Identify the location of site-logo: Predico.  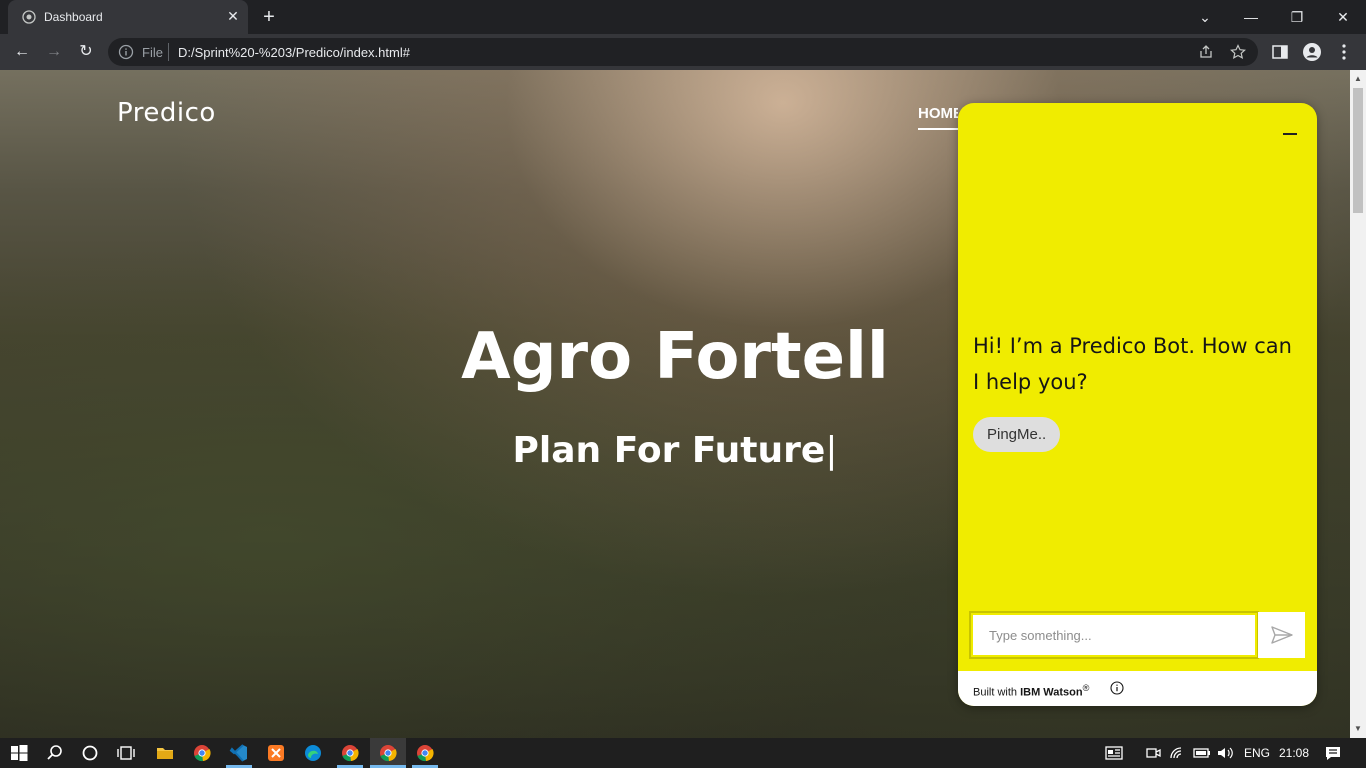
(166, 113).